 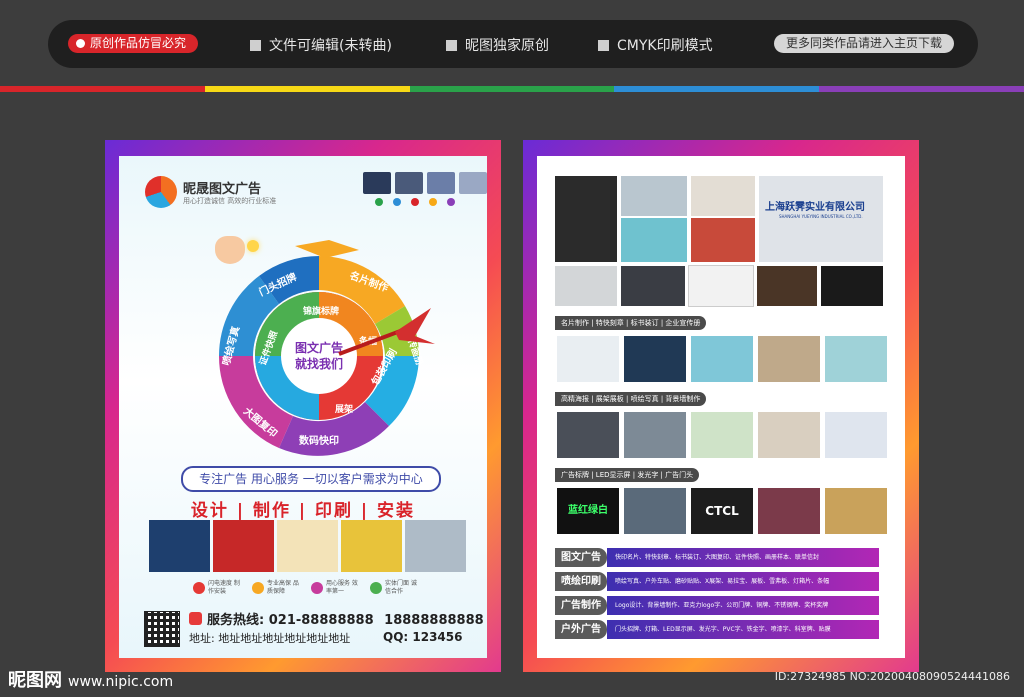 I want to click on feature-item: 闪电速度 制作安装, so click(x=218, y=588).